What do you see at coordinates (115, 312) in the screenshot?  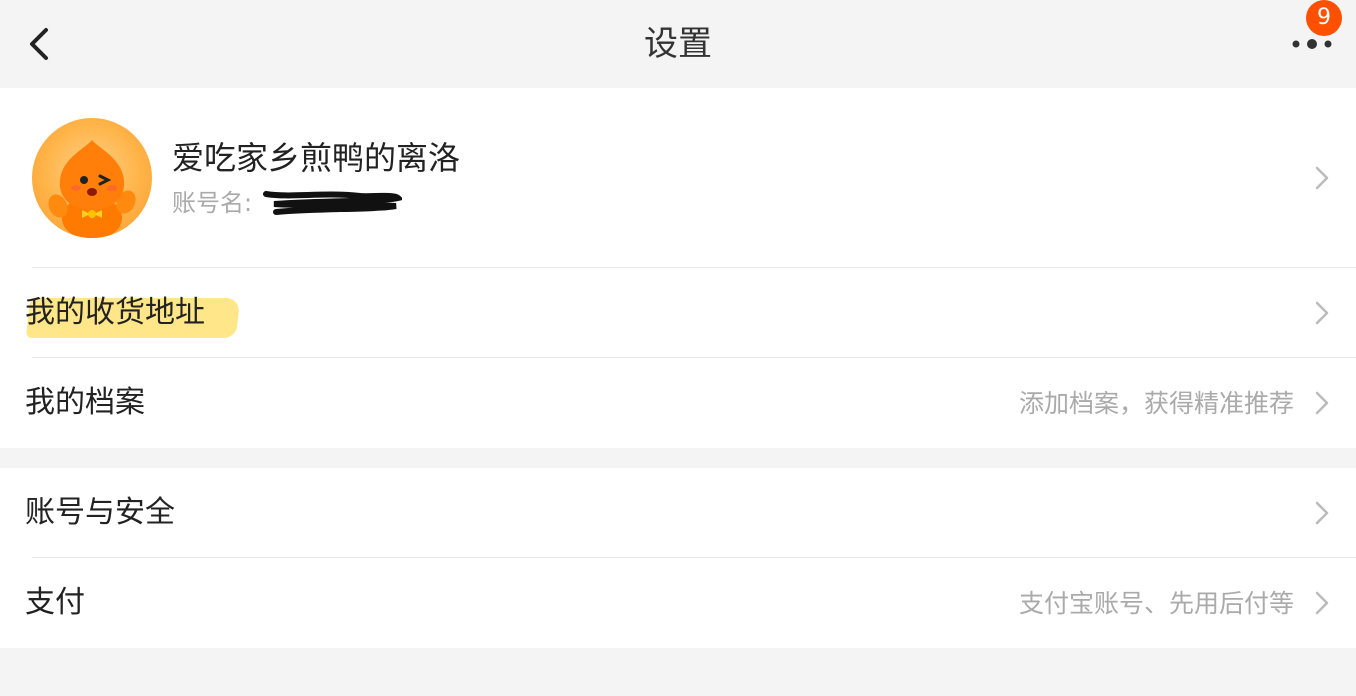 I see `row-label: 我的收货地址` at bounding box center [115, 312].